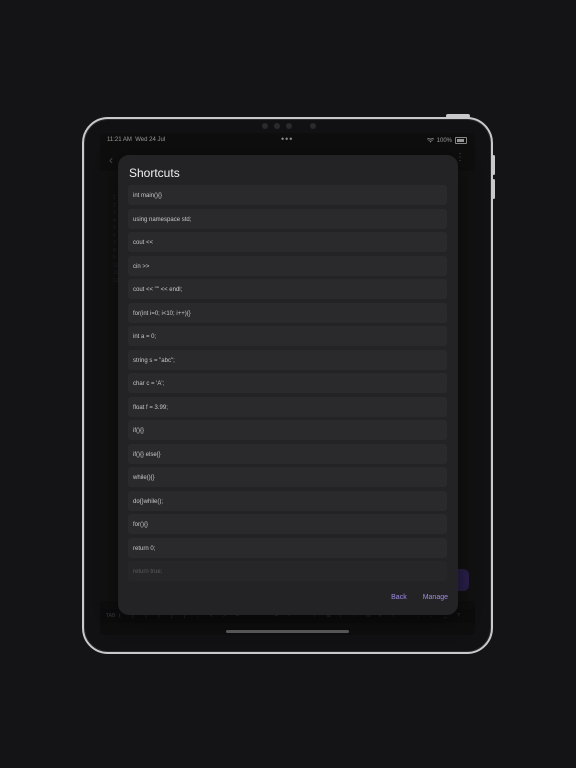  What do you see at coordinates (287, 547) in the screenshot?
I see `shortcut-item: return 0;` at bounding box center [287, 547].